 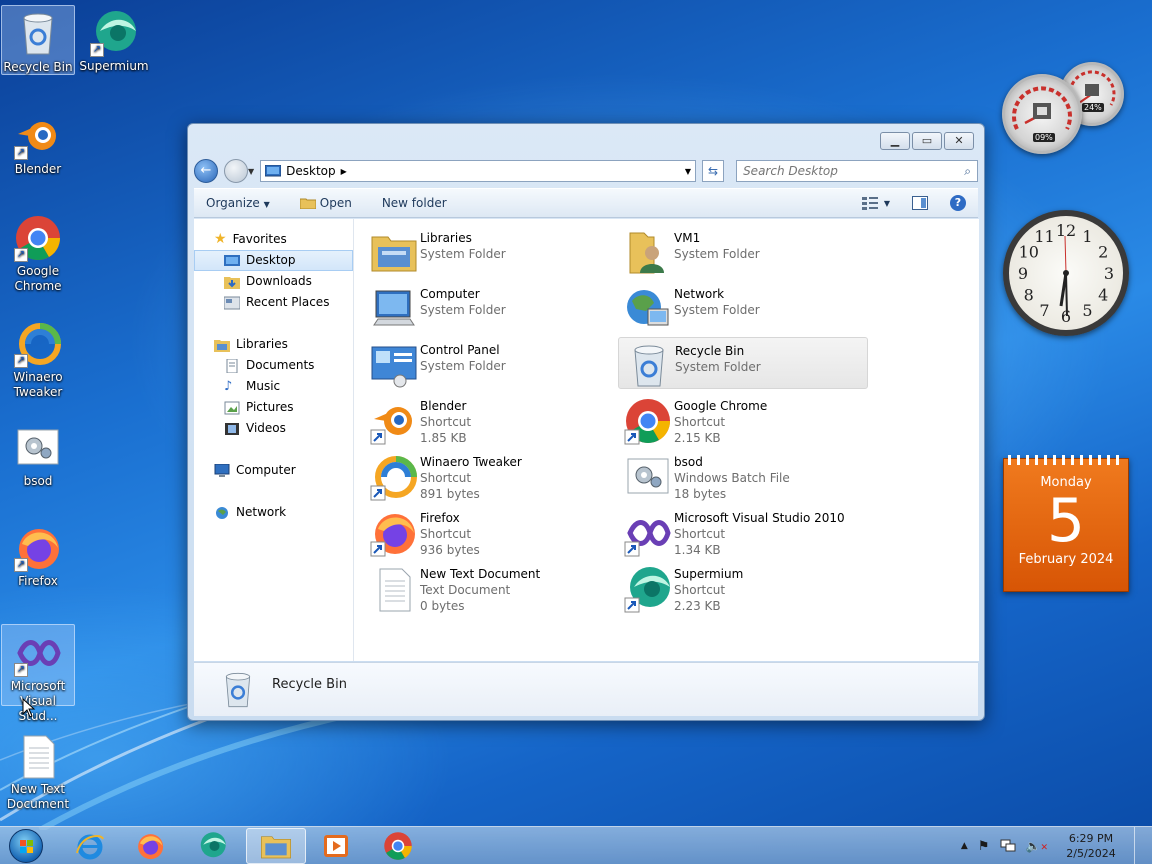 I want to click on taskbar-firefox, so click(x=150, y=846).